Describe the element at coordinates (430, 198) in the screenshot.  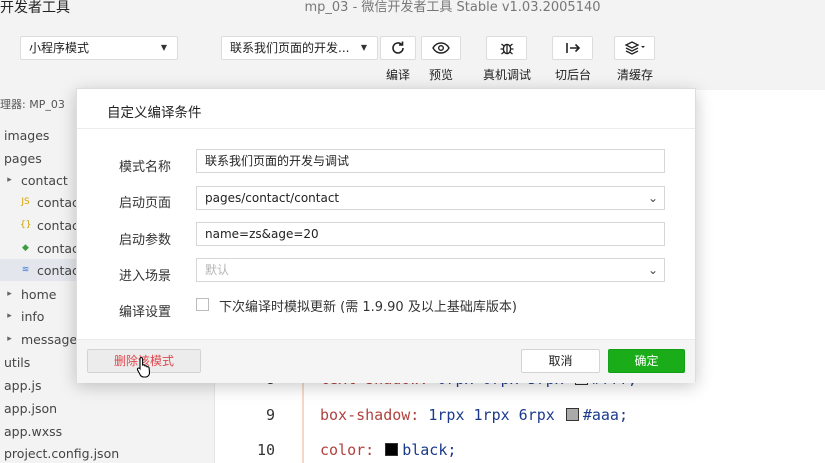
I see `start-page-select: pages/contact/contact ⌄` at that location.